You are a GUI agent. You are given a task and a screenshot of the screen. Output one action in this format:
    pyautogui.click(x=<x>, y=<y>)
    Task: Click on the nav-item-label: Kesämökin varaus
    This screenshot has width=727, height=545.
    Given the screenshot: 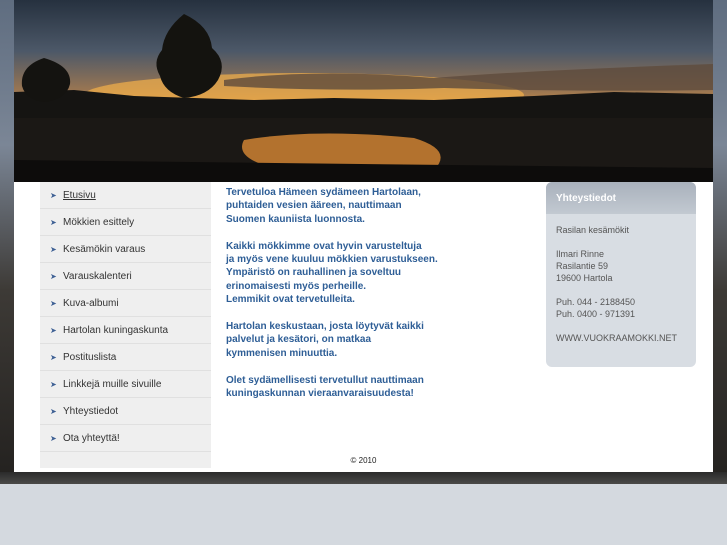 What is the action you would take?
    pyautogui.click(x=104, y=249)
    